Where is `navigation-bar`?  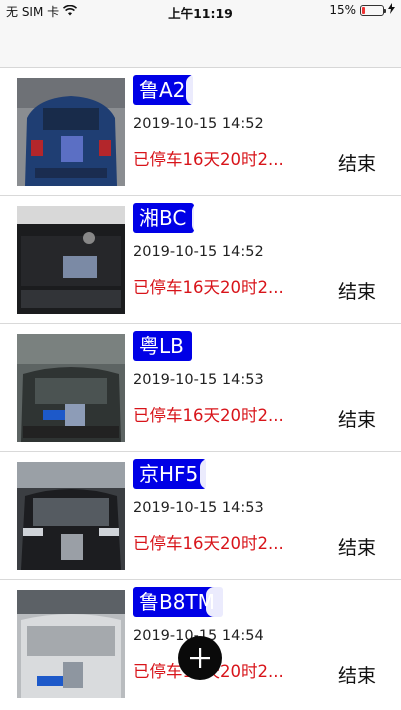 navigation-bar is located at coordinates (200, 45).